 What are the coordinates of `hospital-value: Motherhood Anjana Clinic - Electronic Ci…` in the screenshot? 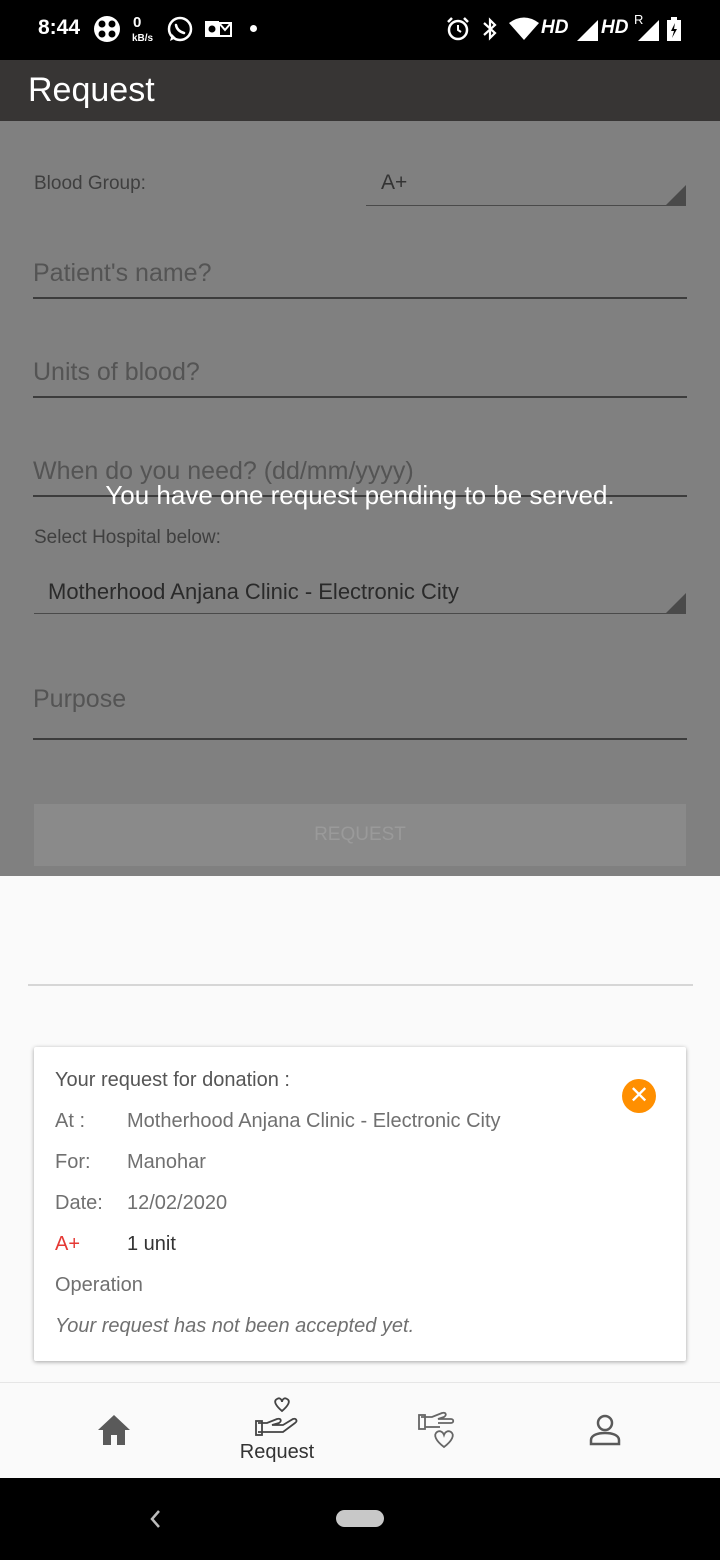 It's located at (253, 591).